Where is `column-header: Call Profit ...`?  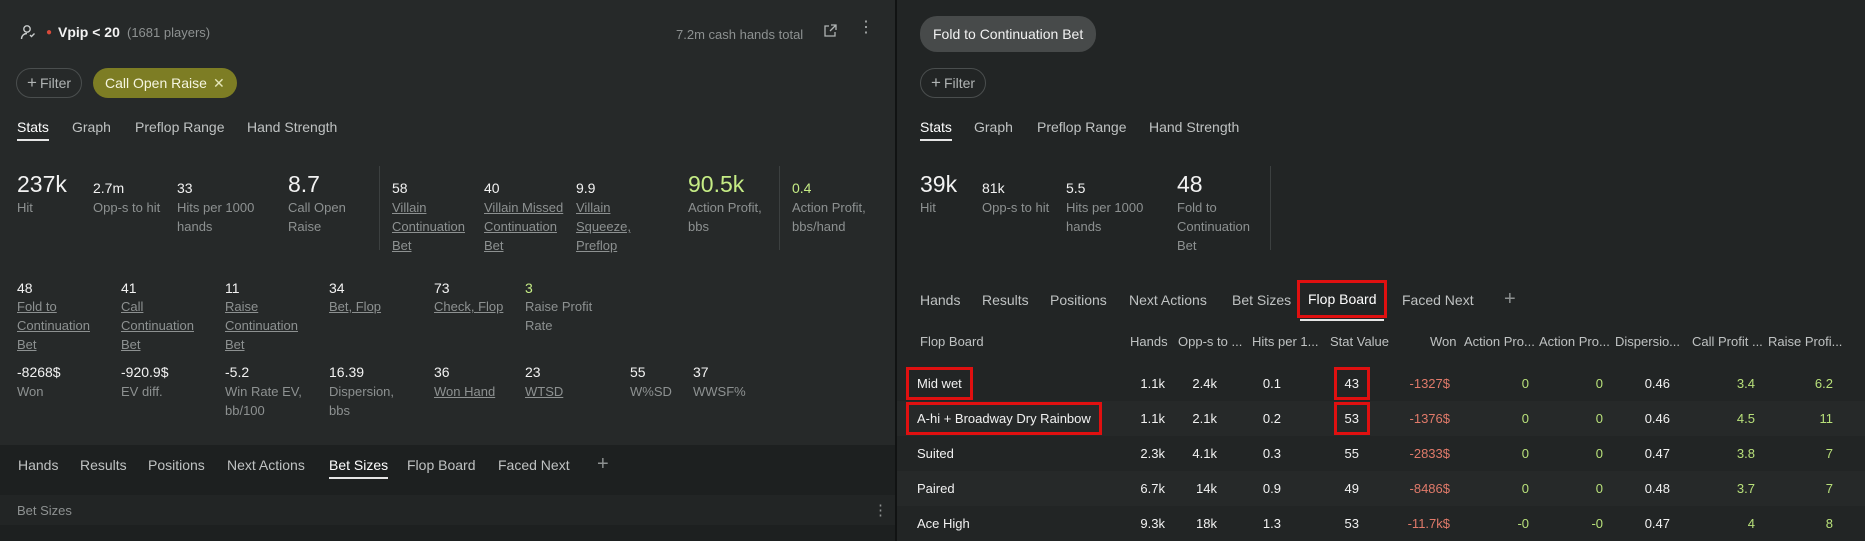
column-header: Call Profit ... is located at coordinates (1727, 341).